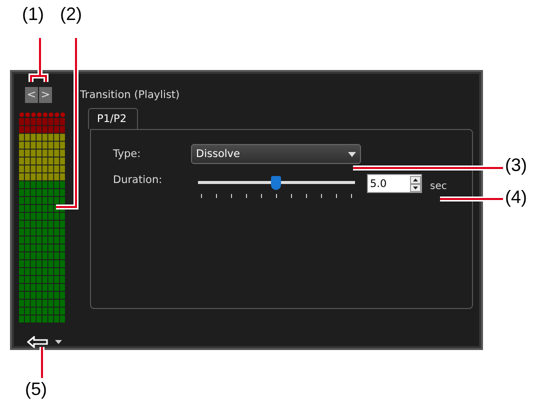 The image size is (537, 404). Describe the element at coordinates (31, 95) in the screenshot. I see `previous-button: <` at that location.